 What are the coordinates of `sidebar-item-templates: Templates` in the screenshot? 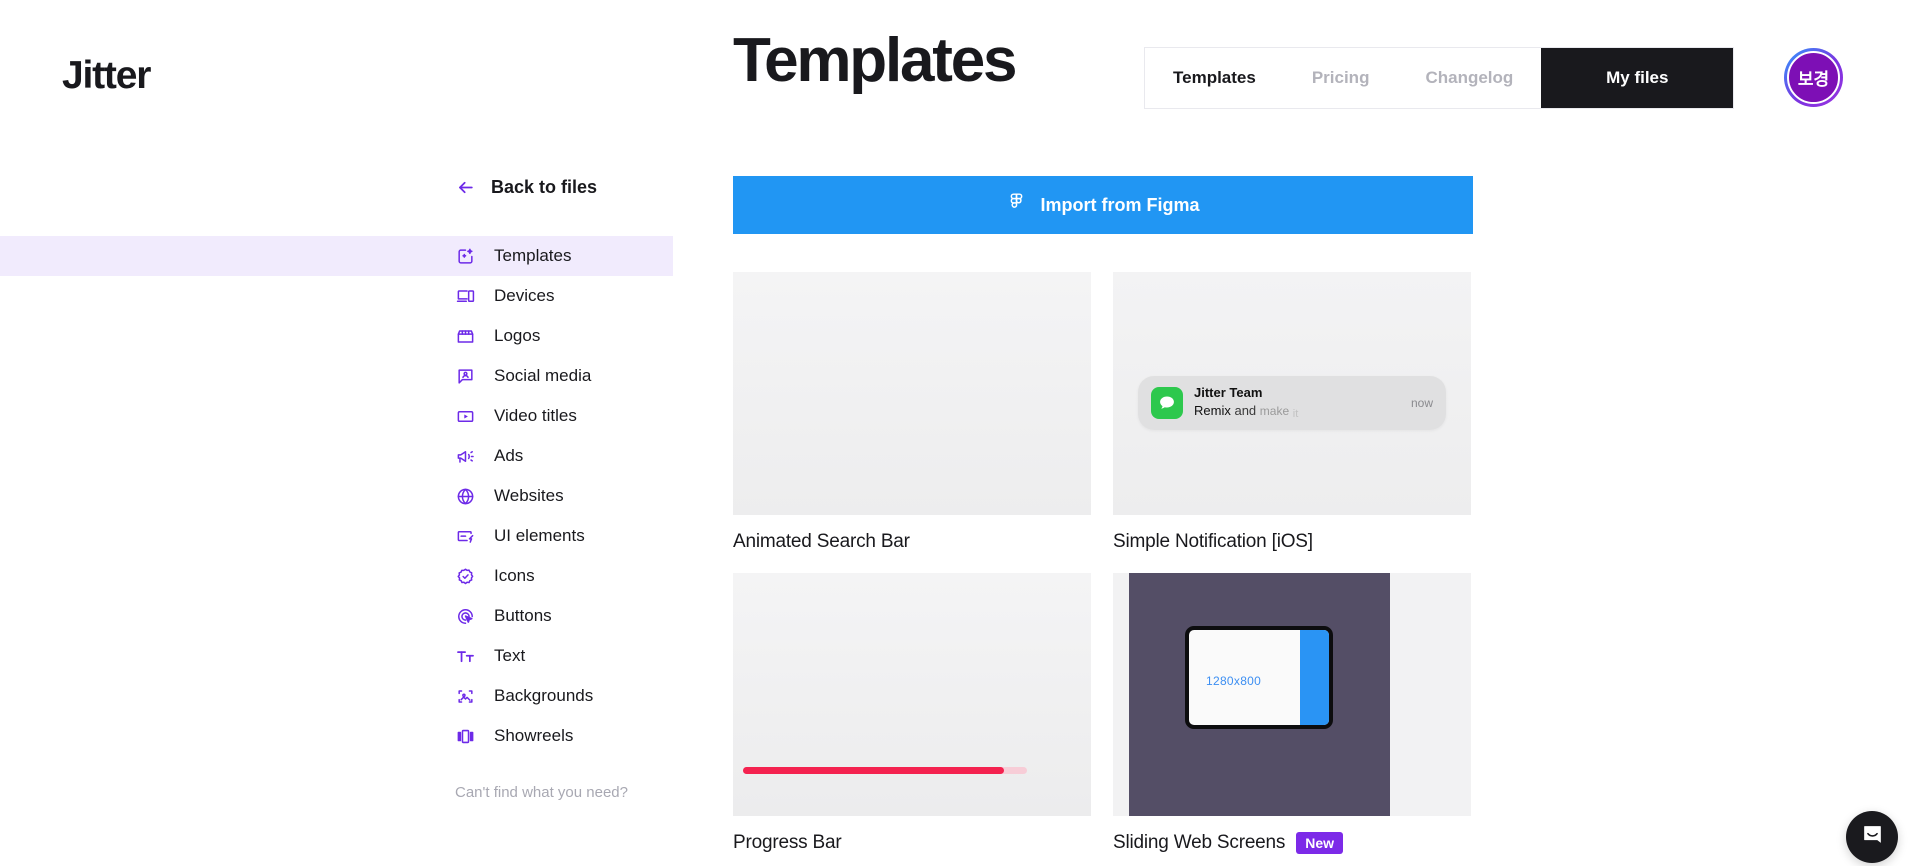 It's located at (336, 256).